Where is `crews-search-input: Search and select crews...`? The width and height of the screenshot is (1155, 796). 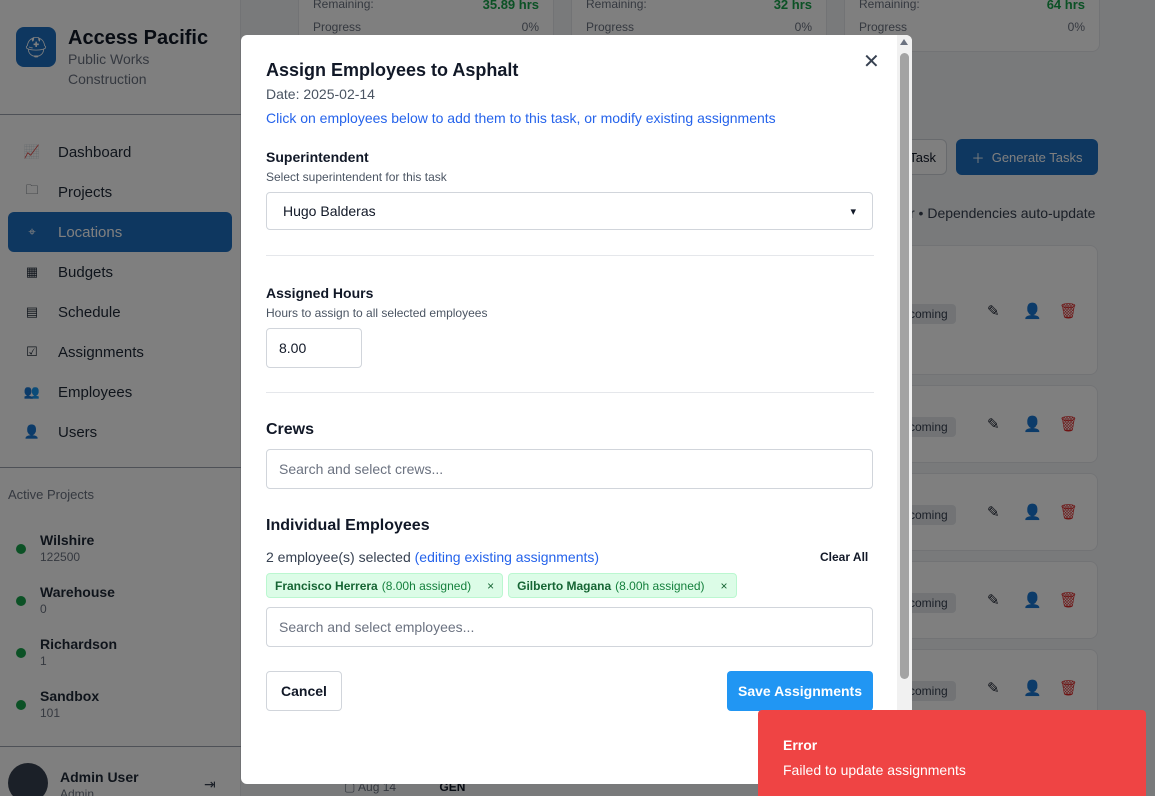
crews-search-input: Search and select crews... is located at coordinates (569, 469).